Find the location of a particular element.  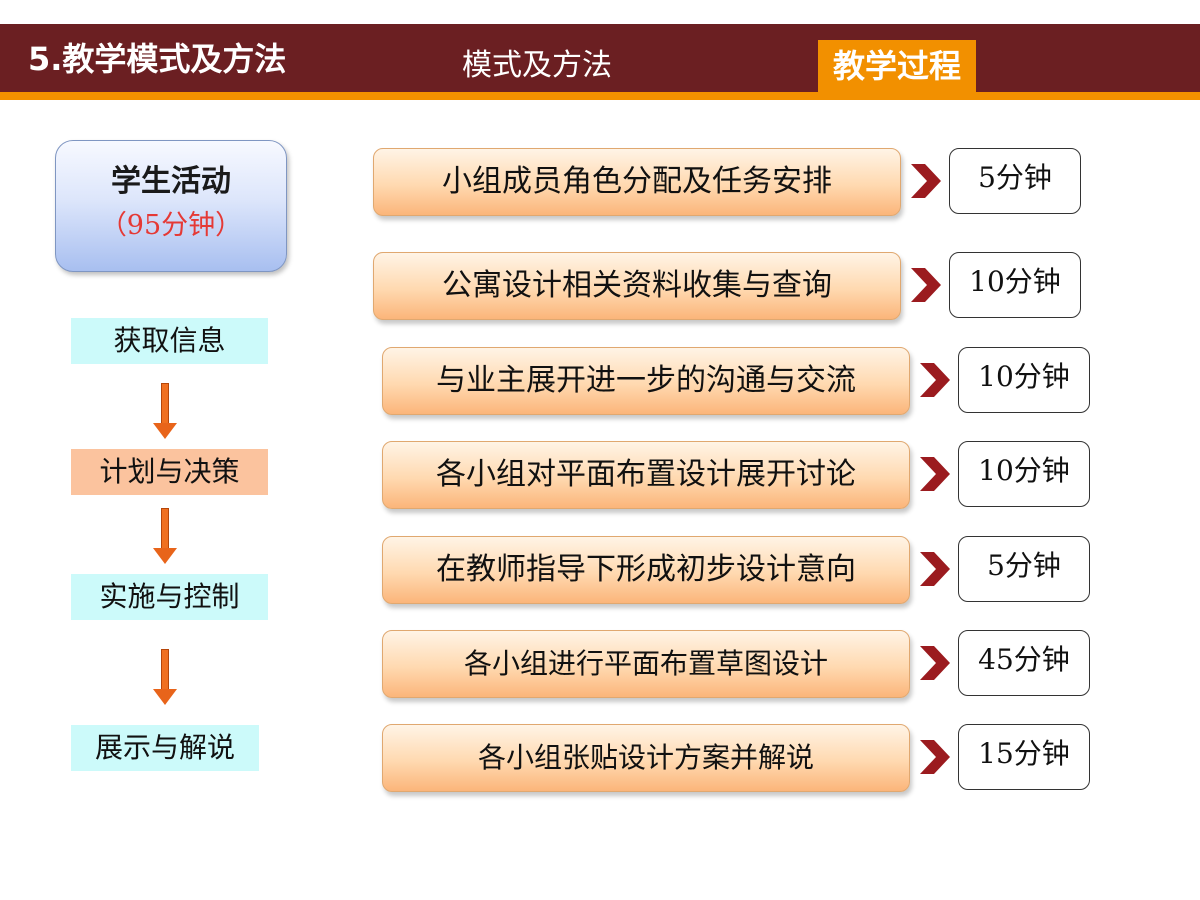

section-title: 5.教学模式及方法 is located at coordinates (157, 59).